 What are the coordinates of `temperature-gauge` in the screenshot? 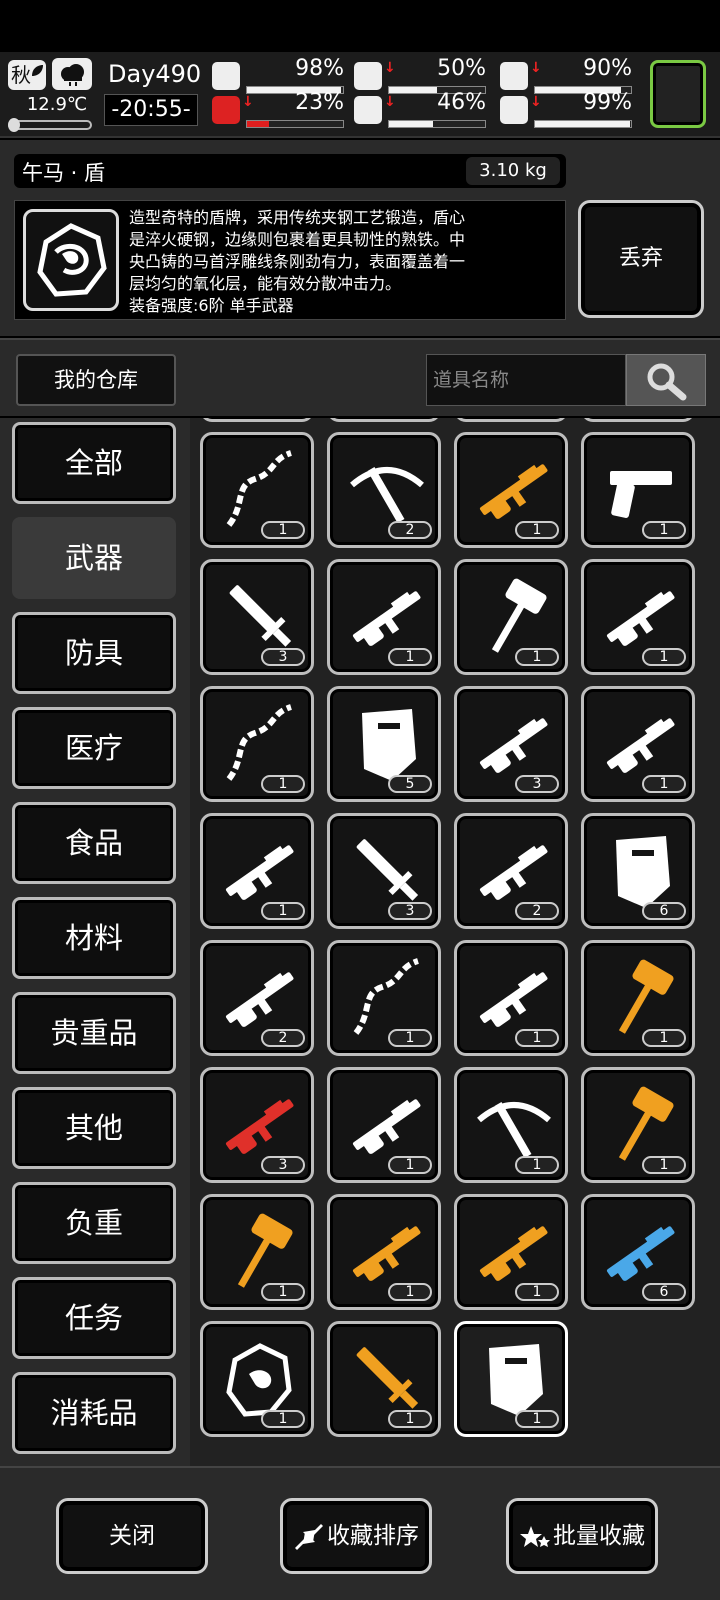 It's located at (50, 125).